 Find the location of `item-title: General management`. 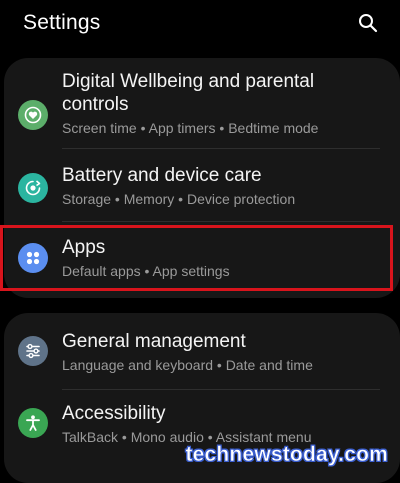

item-title: General management is located at coordinates (154, 341).